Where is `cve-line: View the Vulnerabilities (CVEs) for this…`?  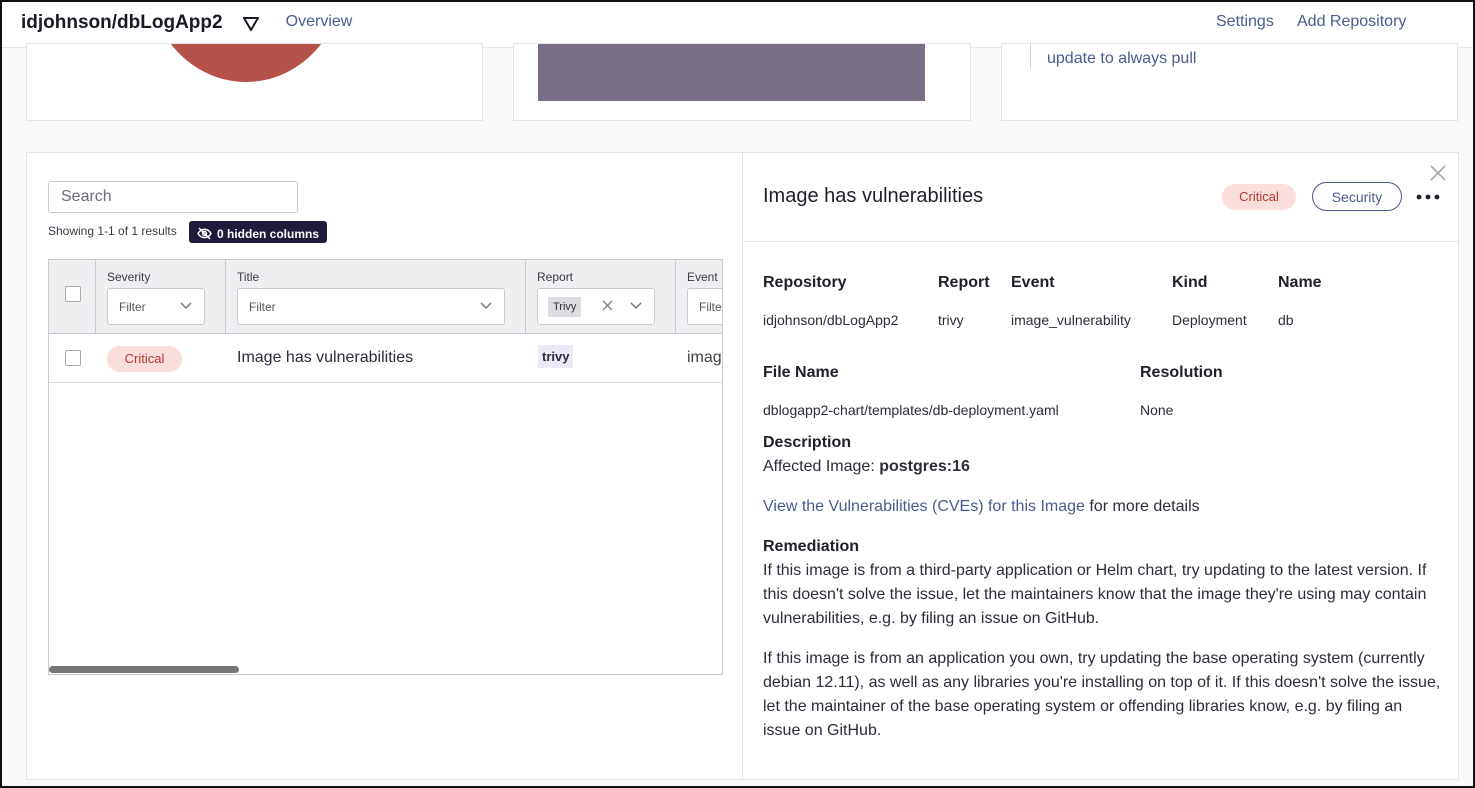
cve-line: View the Vulnerabilities (CVEs) for this… is located at coordinates (1103, 507).